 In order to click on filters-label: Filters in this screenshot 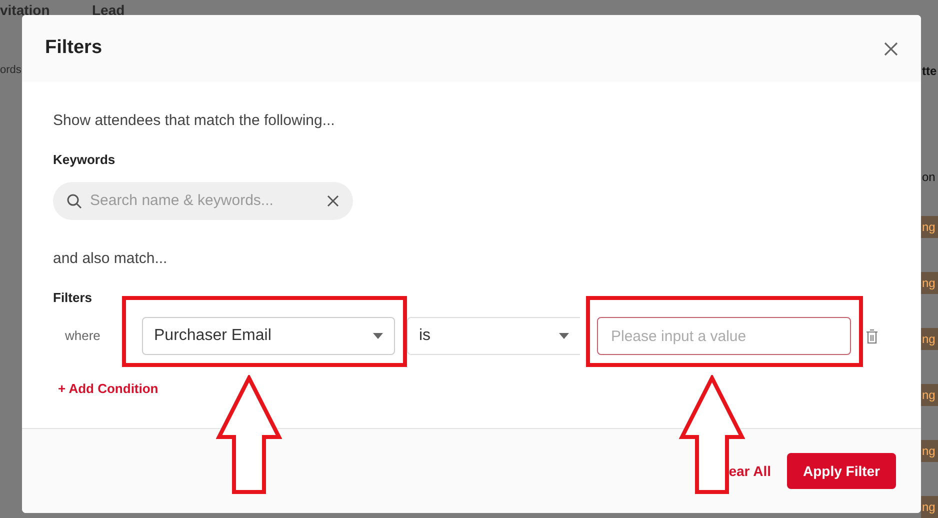, I will do `click(73, 297)`.